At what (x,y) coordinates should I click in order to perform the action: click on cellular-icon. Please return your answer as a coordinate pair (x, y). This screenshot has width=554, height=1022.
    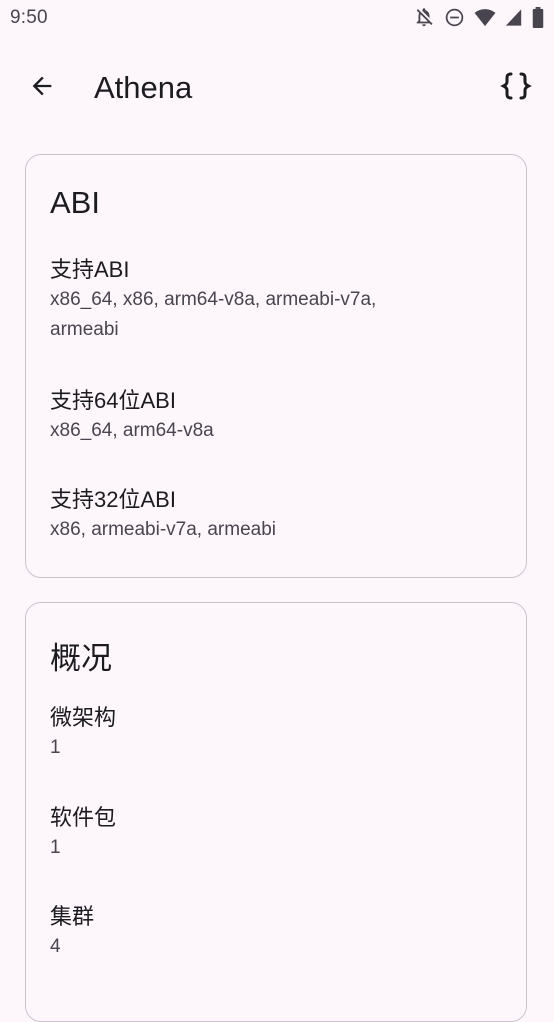
    Looking at the image, I should click on (514, 17).